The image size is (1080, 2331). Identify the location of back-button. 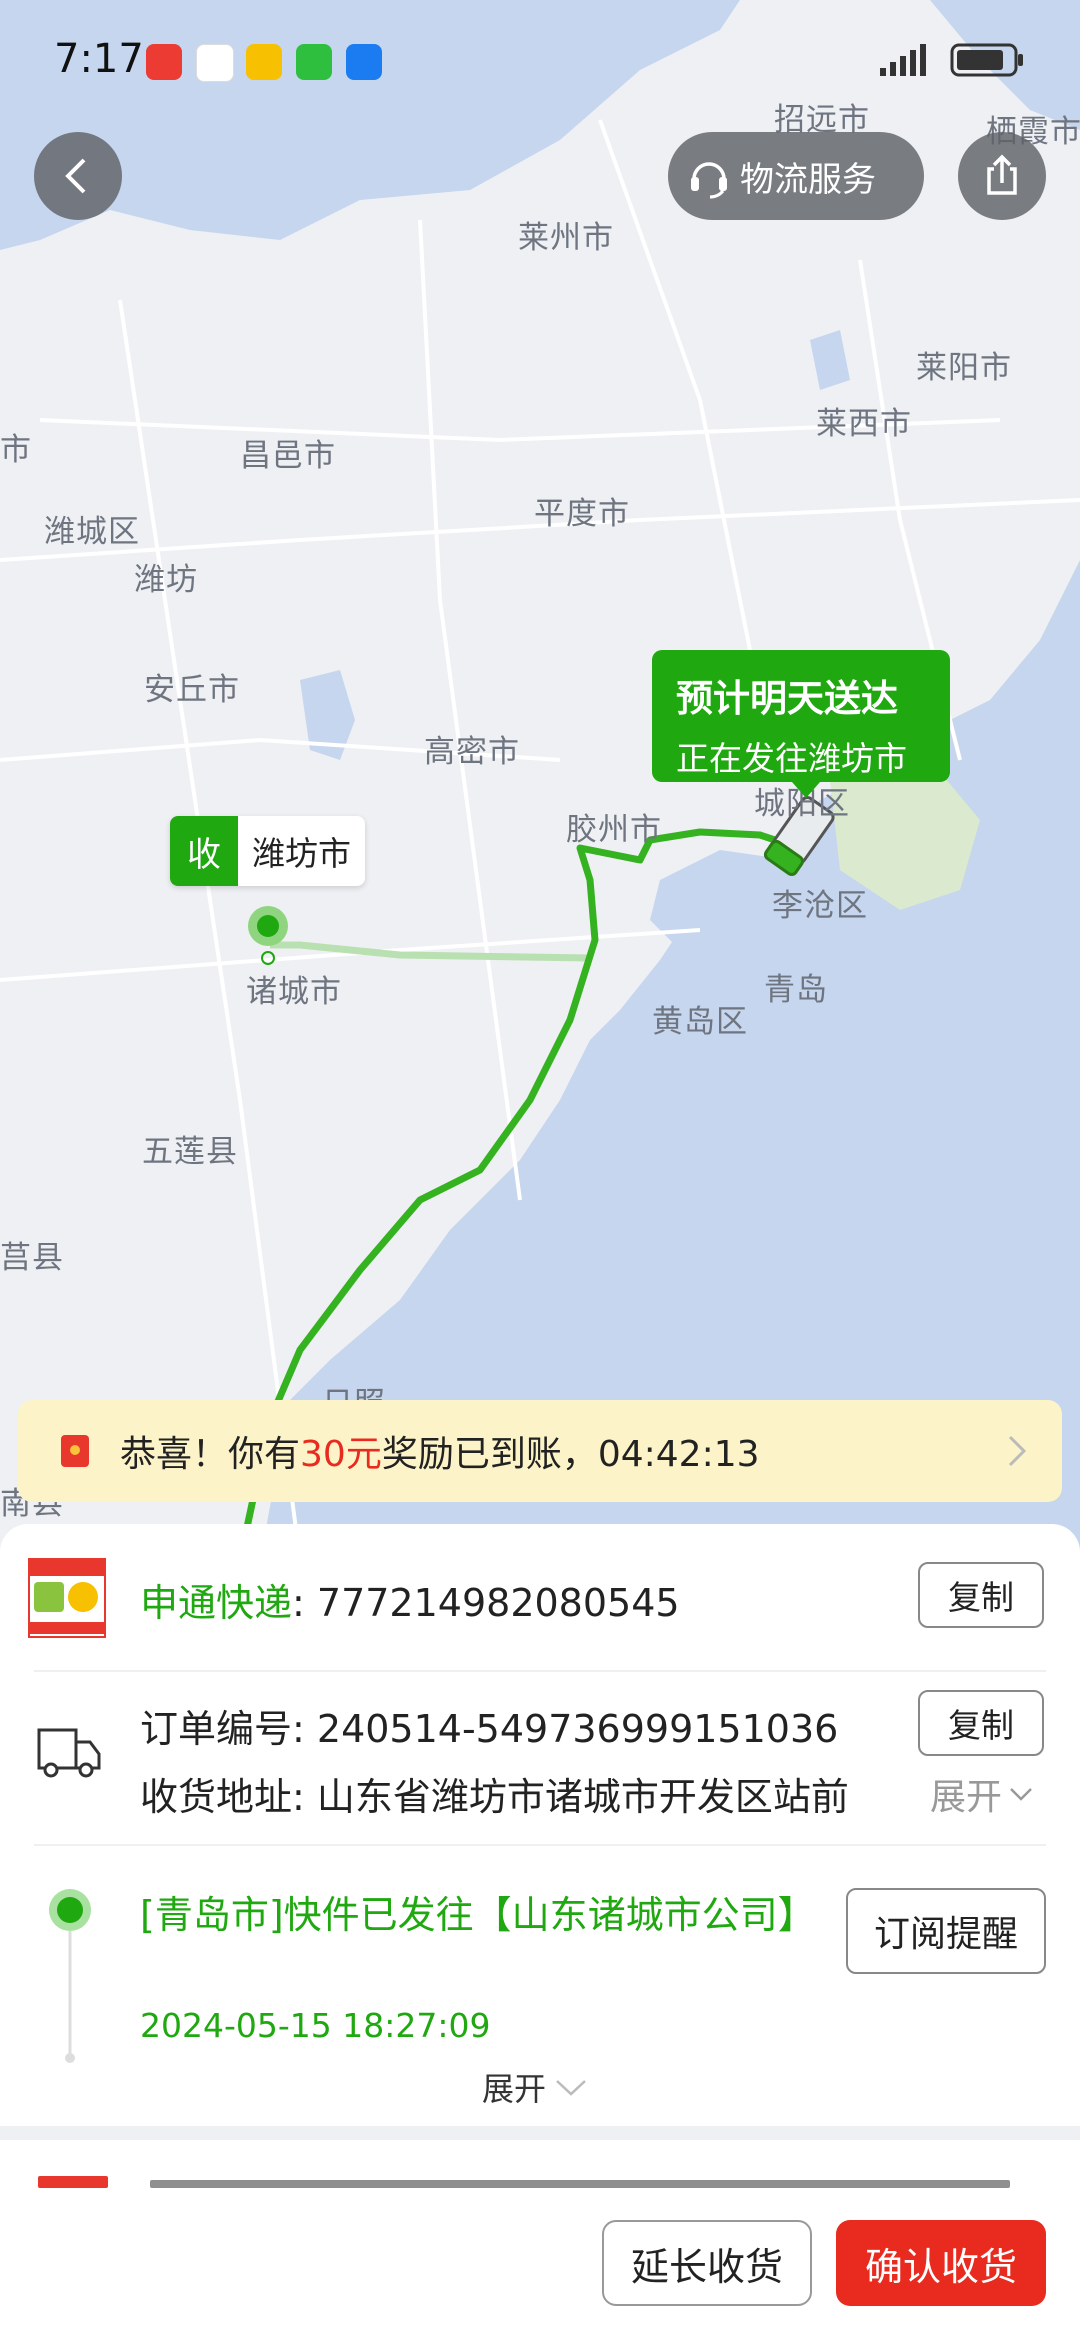
(78, 176).